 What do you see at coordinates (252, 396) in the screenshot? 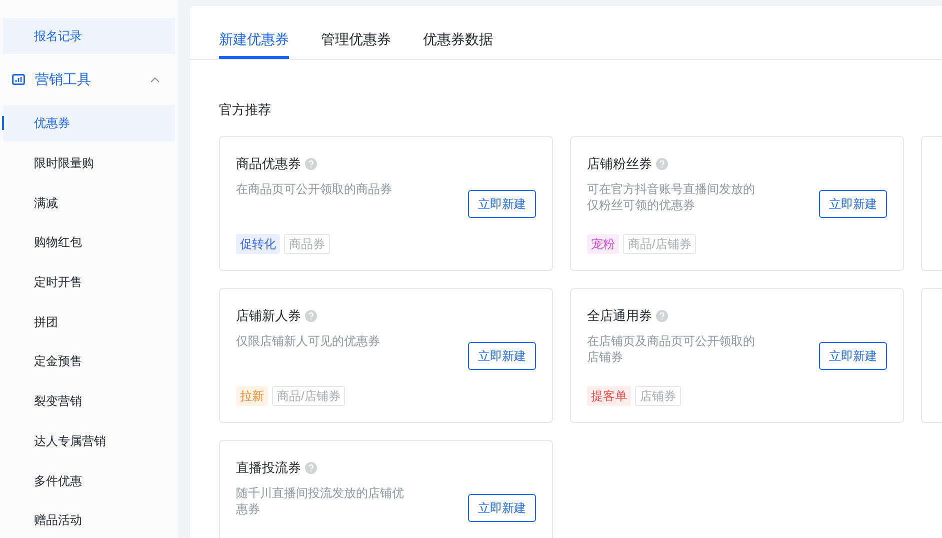
I see `tag: 拉新` at bounding box center [252, 396].